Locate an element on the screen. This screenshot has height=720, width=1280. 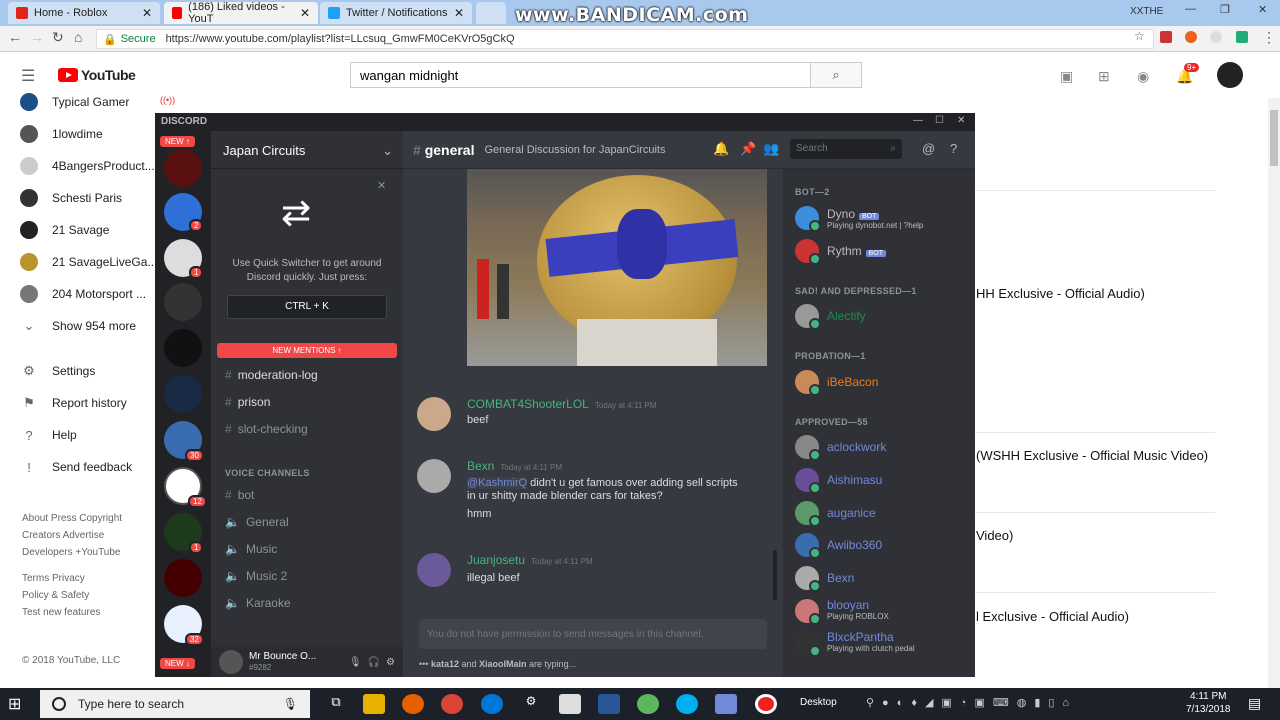
hamburger-icon: ☰ is located at coordinates (28, 76).